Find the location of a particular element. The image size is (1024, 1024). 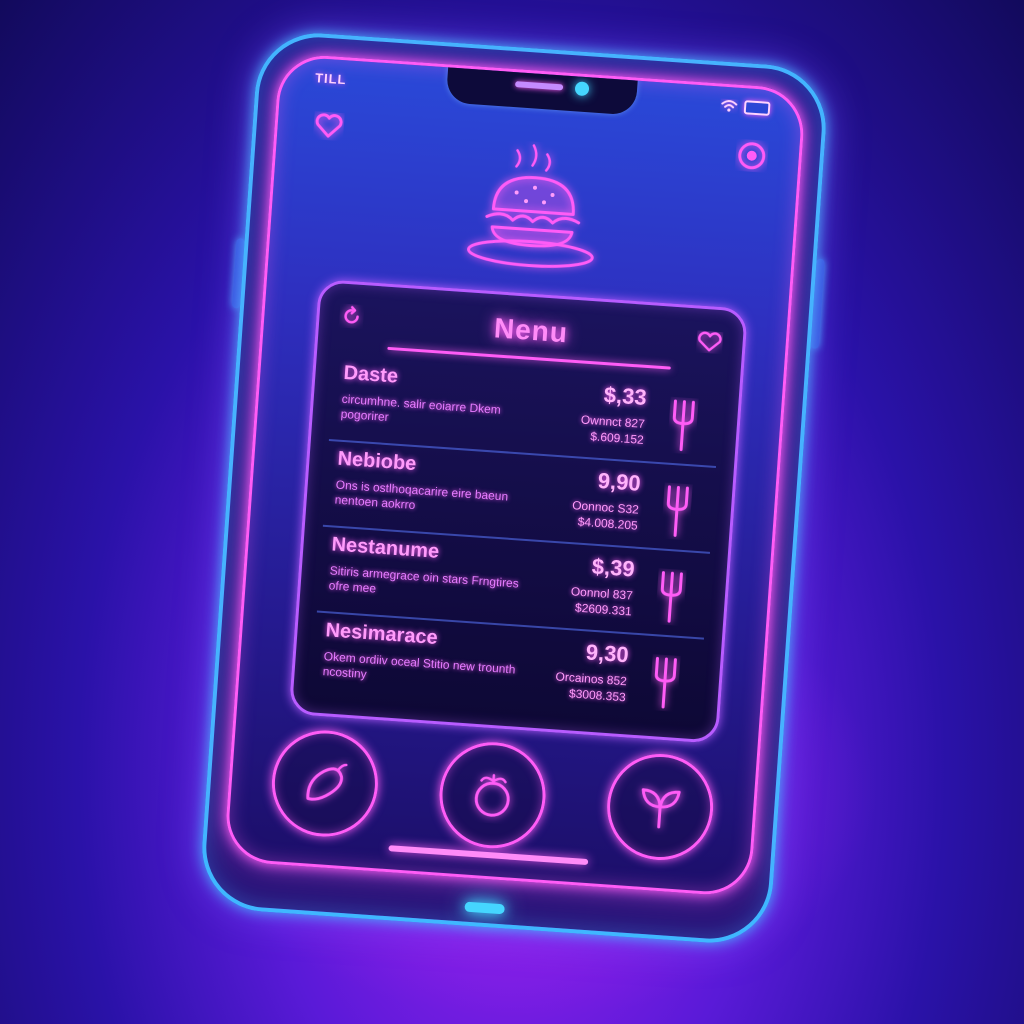

item-price: $,33 is located at coordinates (625, 396).